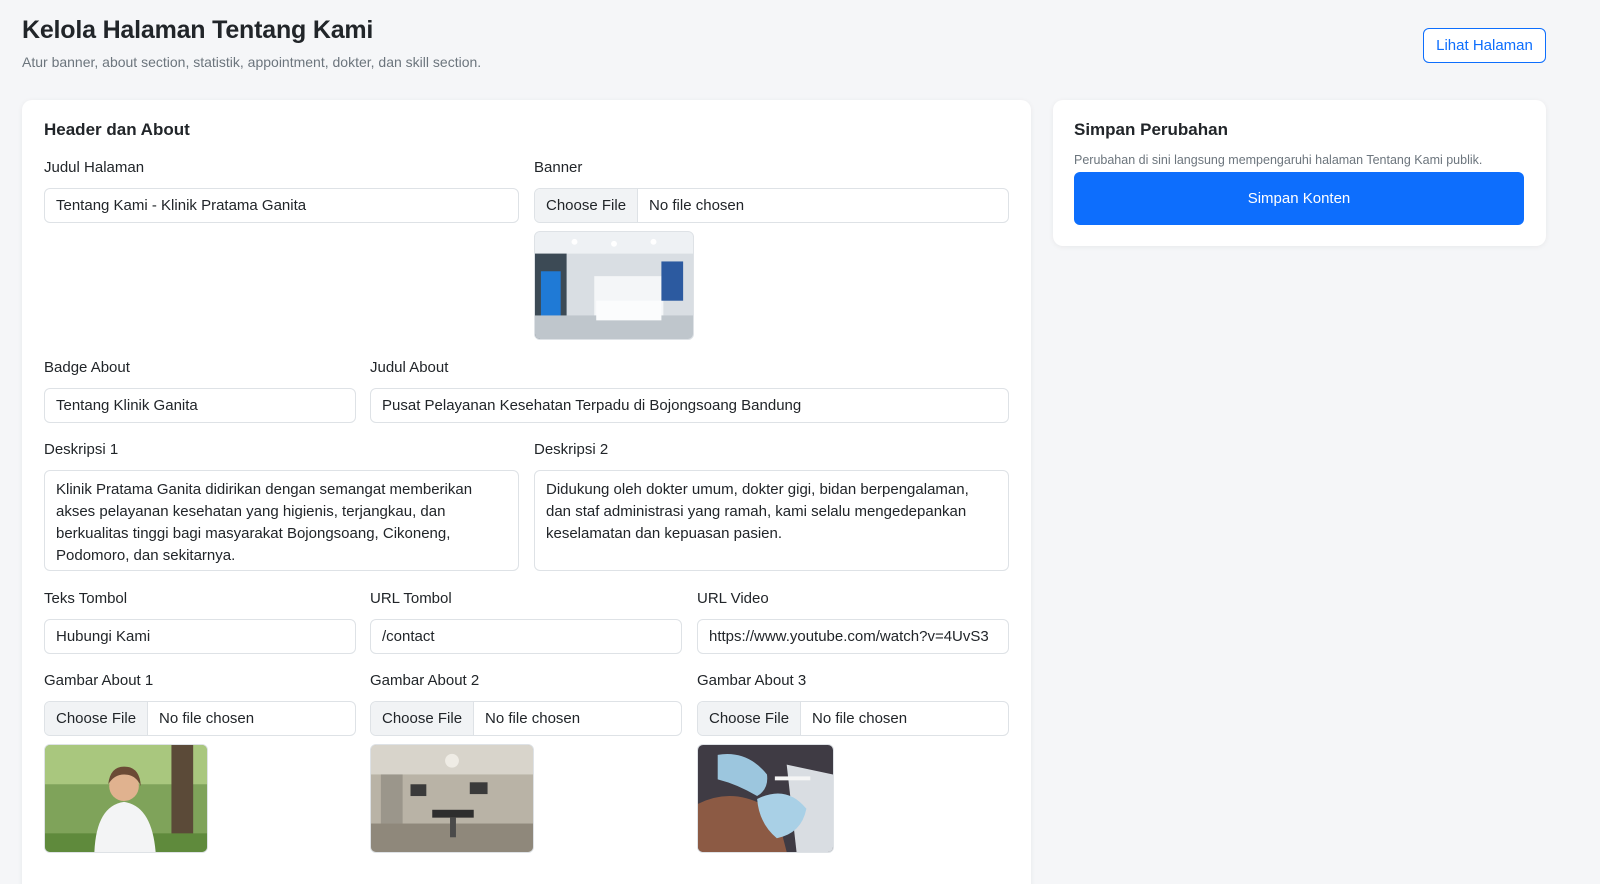 This screenshot has width=1600, height=884. I want to click on banner-file-input: Choose File No file chosen, so click(771, 205).